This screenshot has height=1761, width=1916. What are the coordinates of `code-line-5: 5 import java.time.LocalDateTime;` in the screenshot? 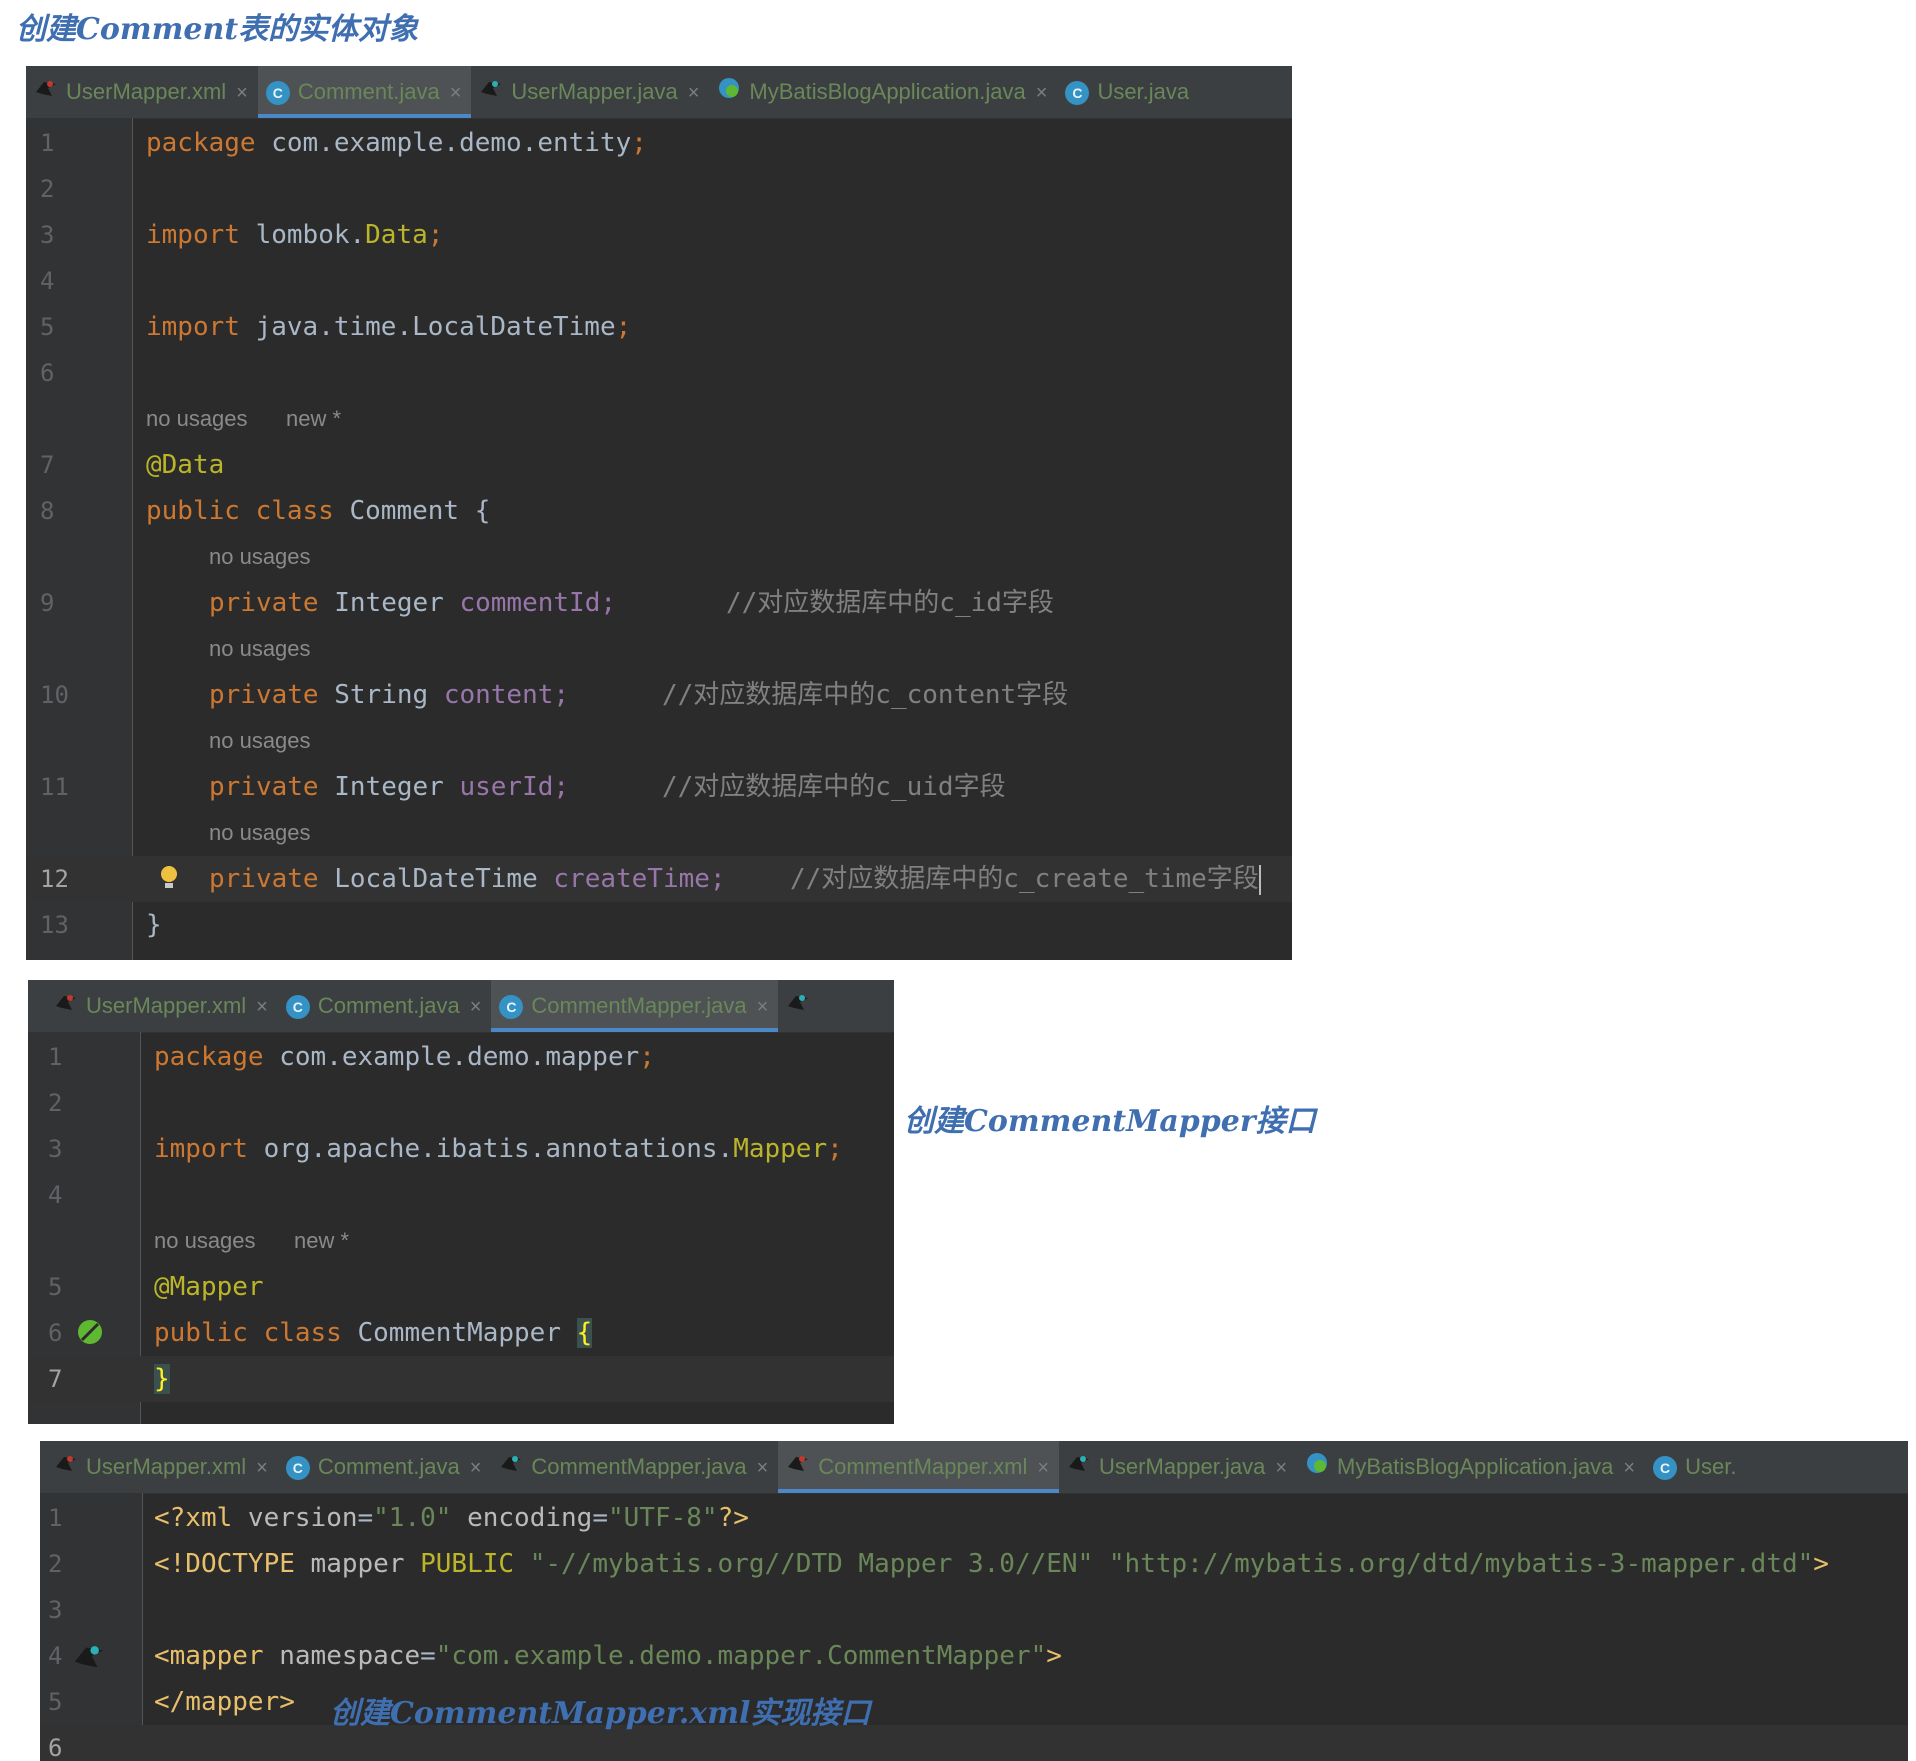 It's located at (659, 327).